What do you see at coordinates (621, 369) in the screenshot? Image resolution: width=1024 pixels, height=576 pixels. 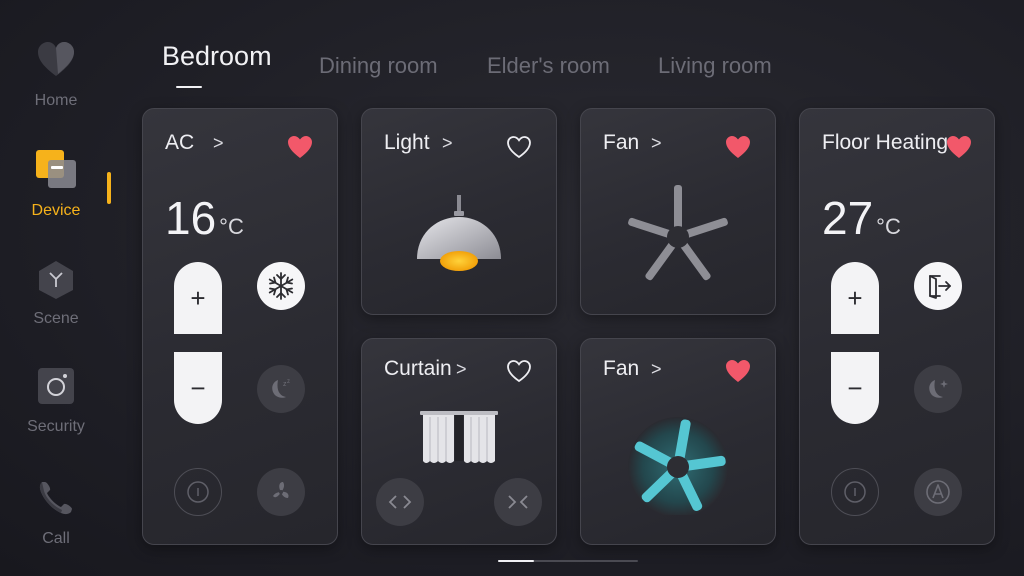 I see `fan2-title: Fan` at bounding box center [621, 369].